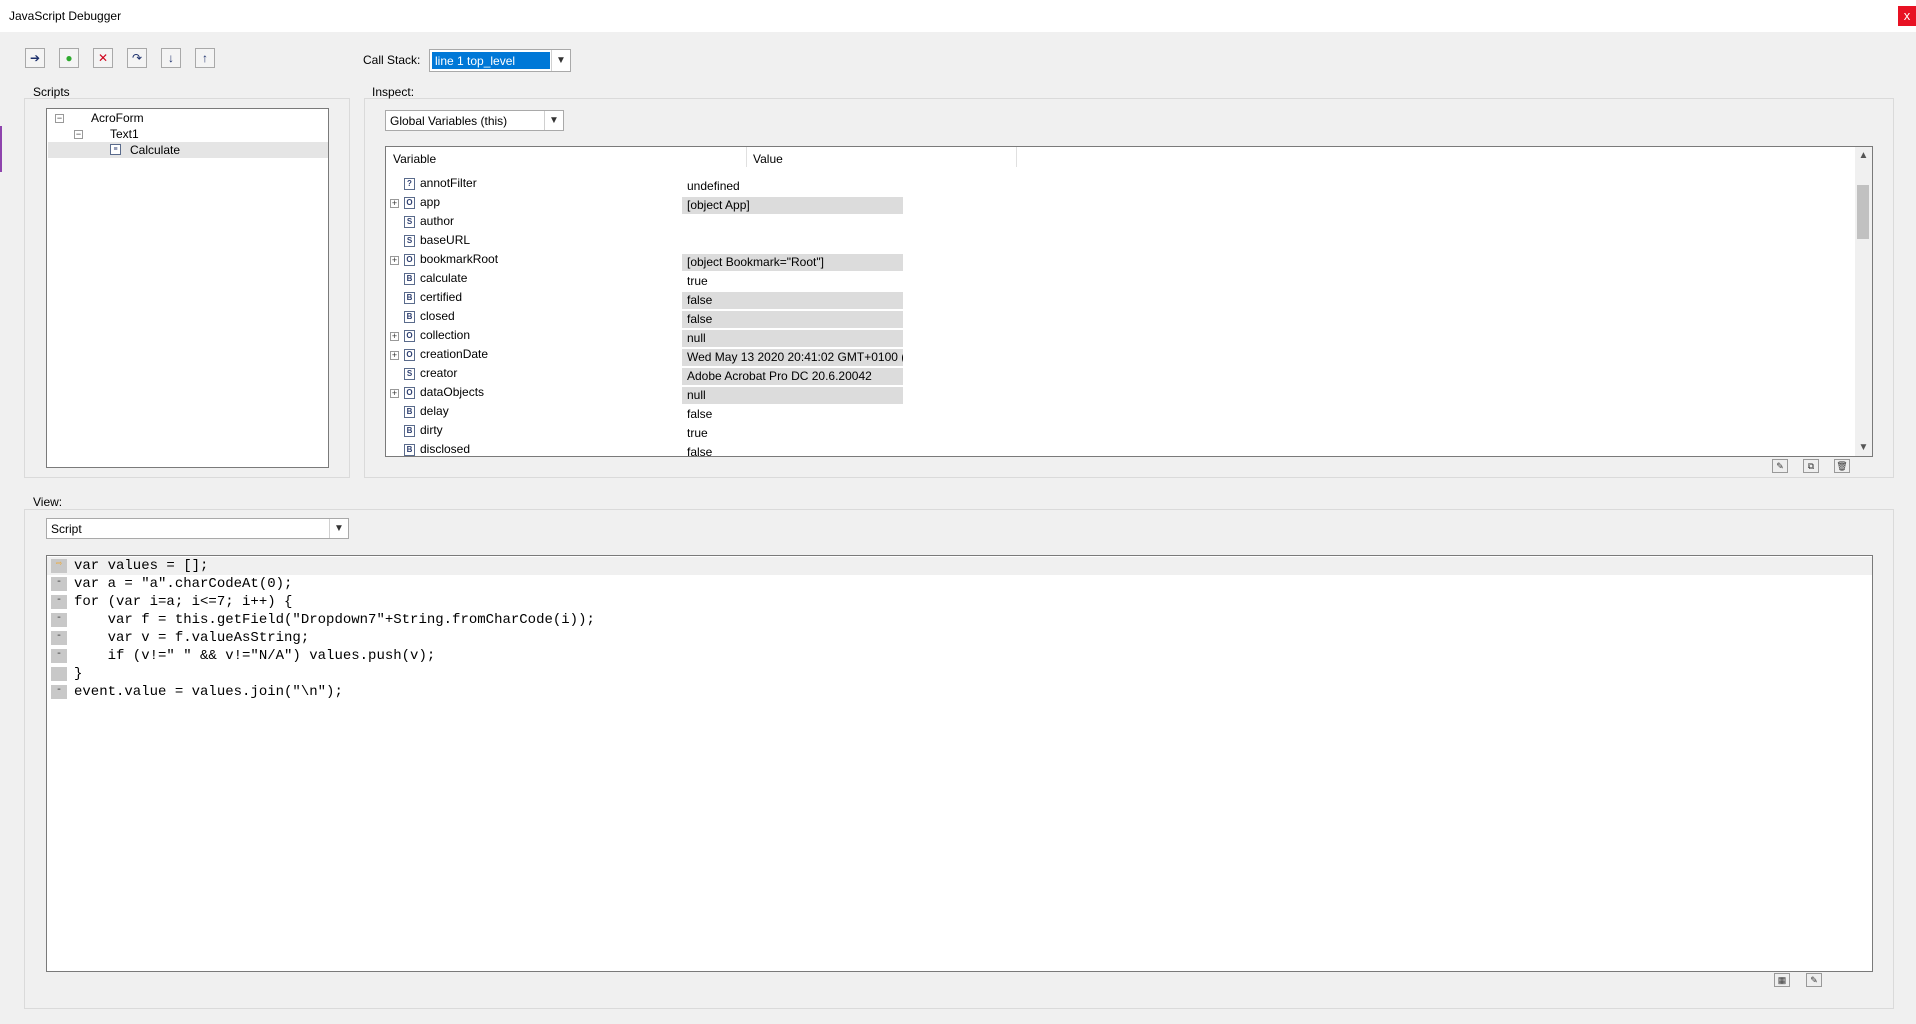  I want to click on current-line-arrow-icon: ⇨, so click(59, 566).